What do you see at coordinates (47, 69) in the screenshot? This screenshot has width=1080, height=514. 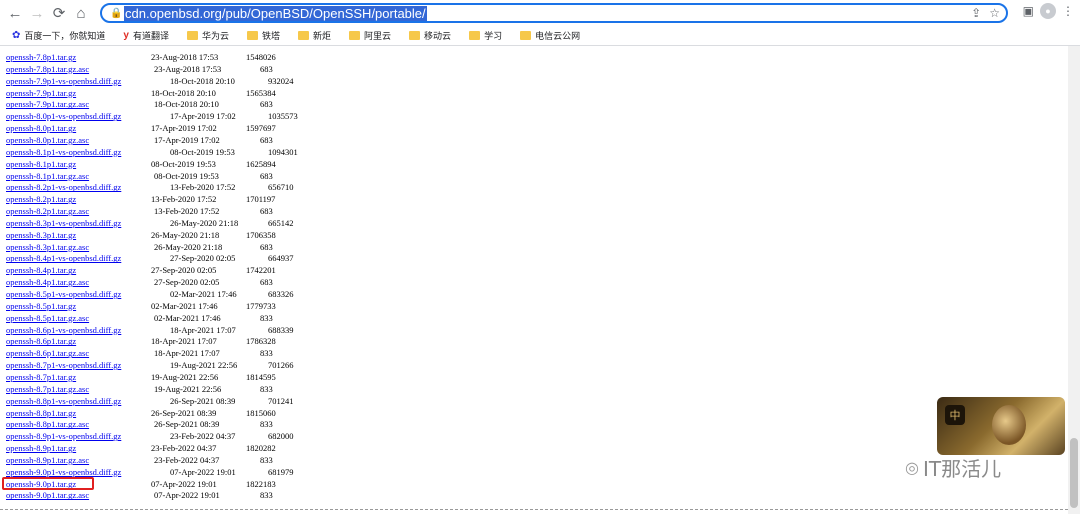 I see `file-link: openssh-7.8p1.tar.gz.asc` at bounding box center [47, 69].